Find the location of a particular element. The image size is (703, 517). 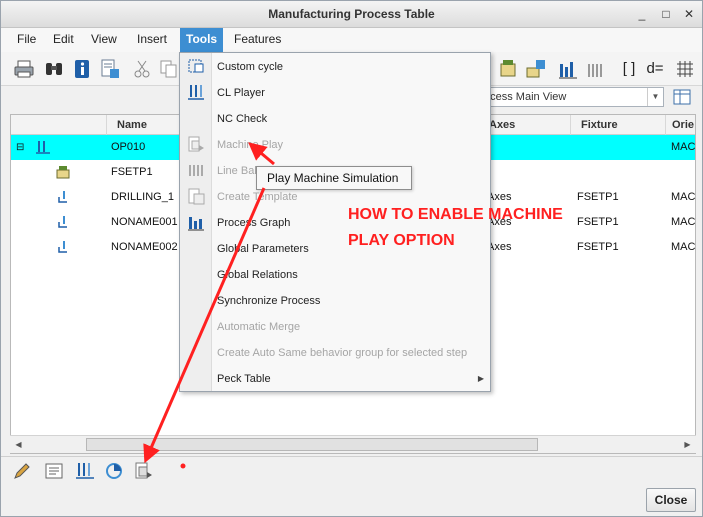

column-header-orientation: Orie is located at coordinates (680, 125).